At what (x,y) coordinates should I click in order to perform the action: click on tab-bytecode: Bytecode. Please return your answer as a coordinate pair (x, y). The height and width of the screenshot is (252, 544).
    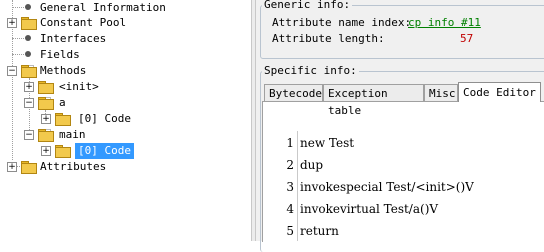
    Looking at the image, I should click on (293, 92).